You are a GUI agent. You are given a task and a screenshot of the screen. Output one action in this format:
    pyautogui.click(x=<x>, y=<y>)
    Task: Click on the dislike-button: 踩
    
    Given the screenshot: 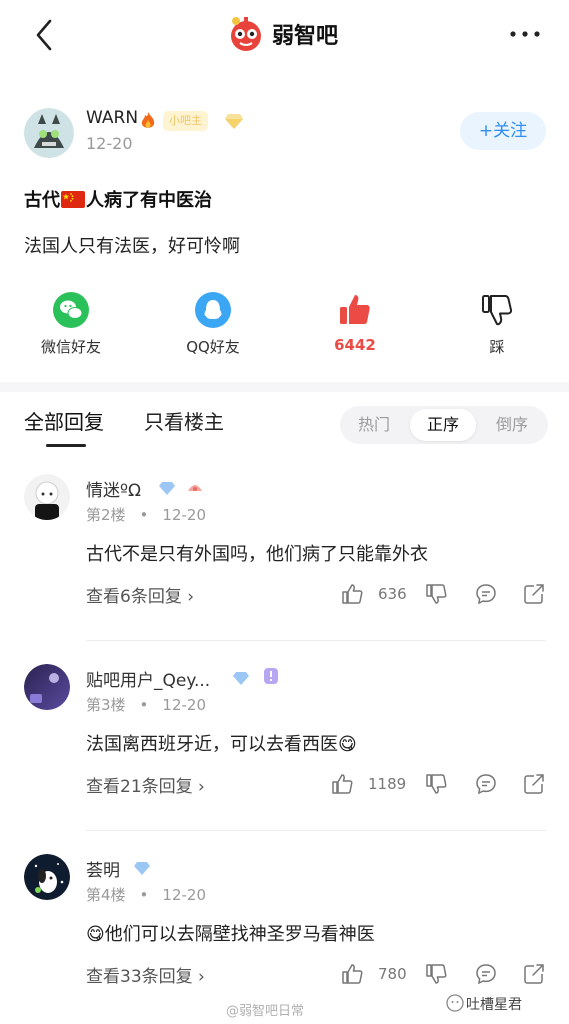 What is the action you would take?
    pyautogui.click(x=497, y=324)
    